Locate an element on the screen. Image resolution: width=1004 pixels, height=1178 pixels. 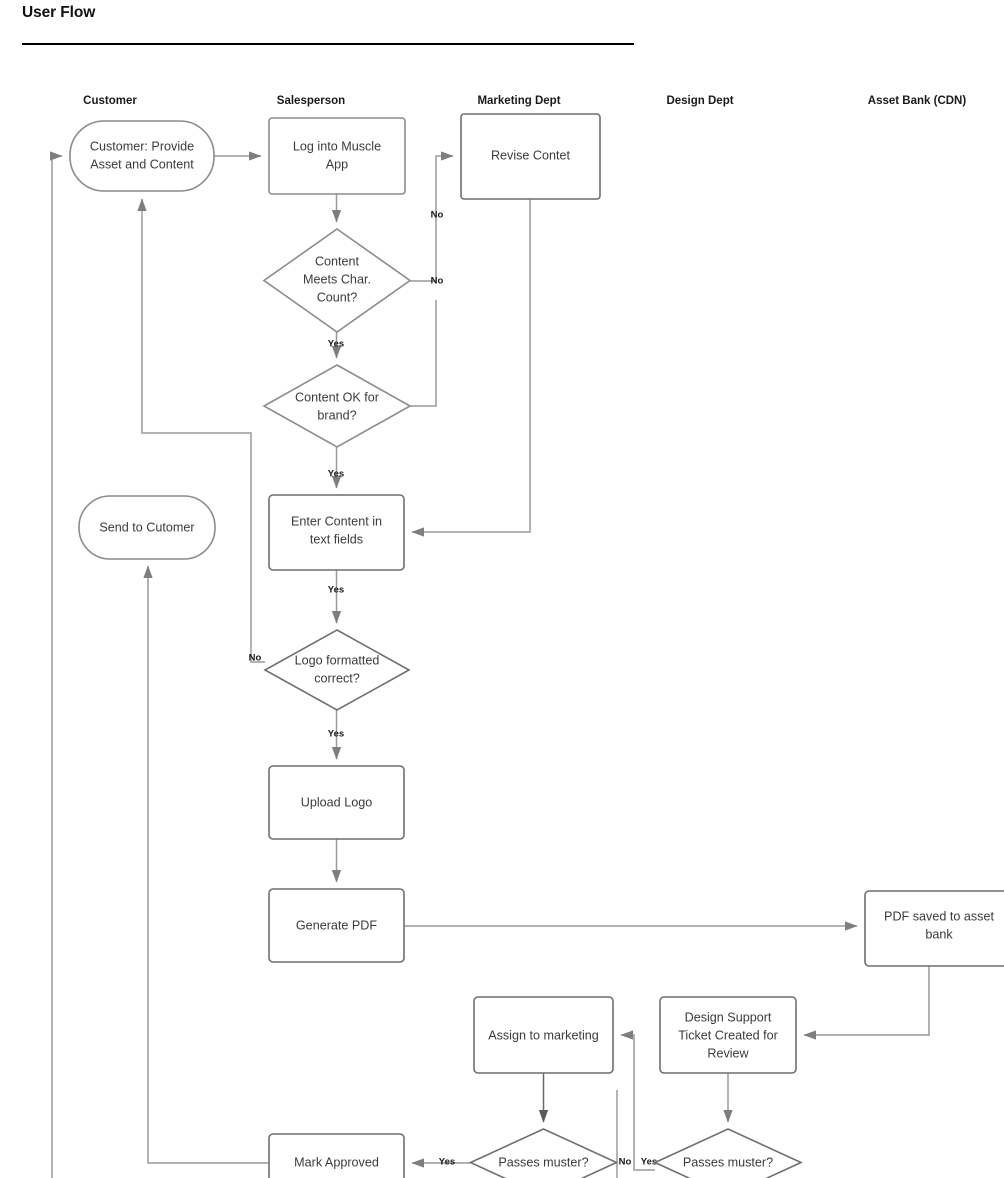
node-label-line-1: Generate PDF is located at coordinates (337, 925).